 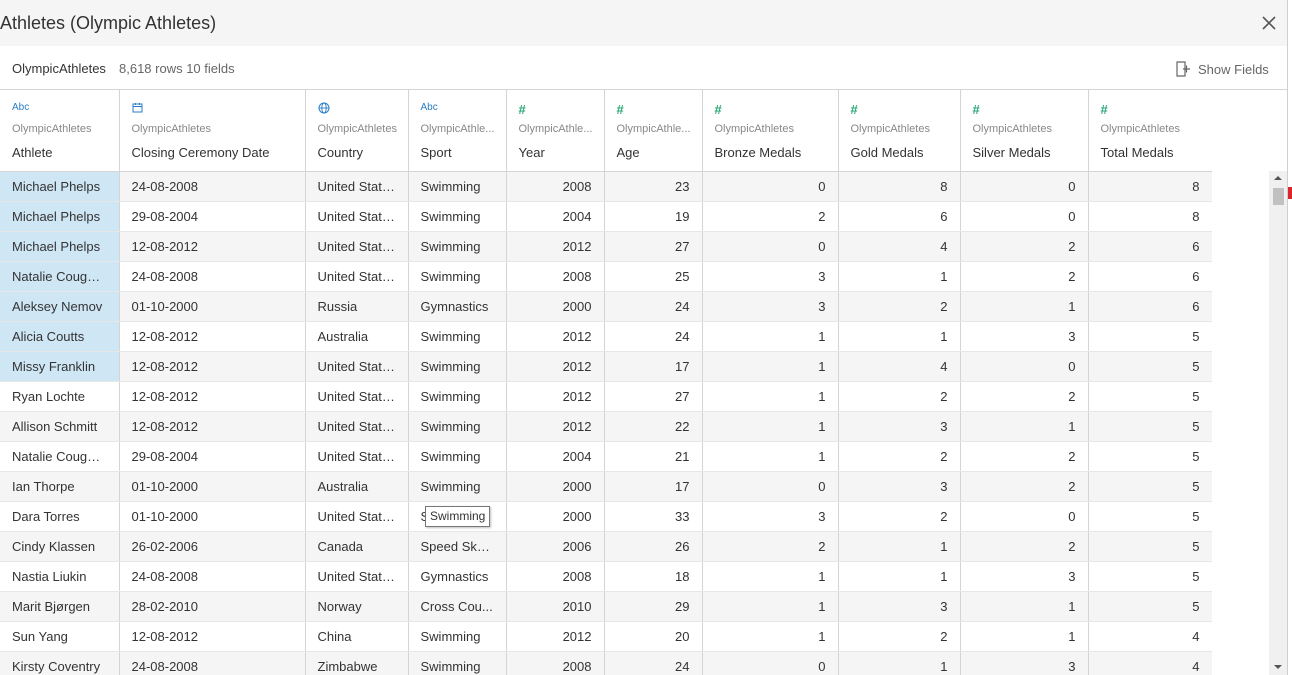 What do you see at coordinates (457, 306) in the screenshot?
I see `cell-sport: Gymnastics` at bounding box center [457, 306].